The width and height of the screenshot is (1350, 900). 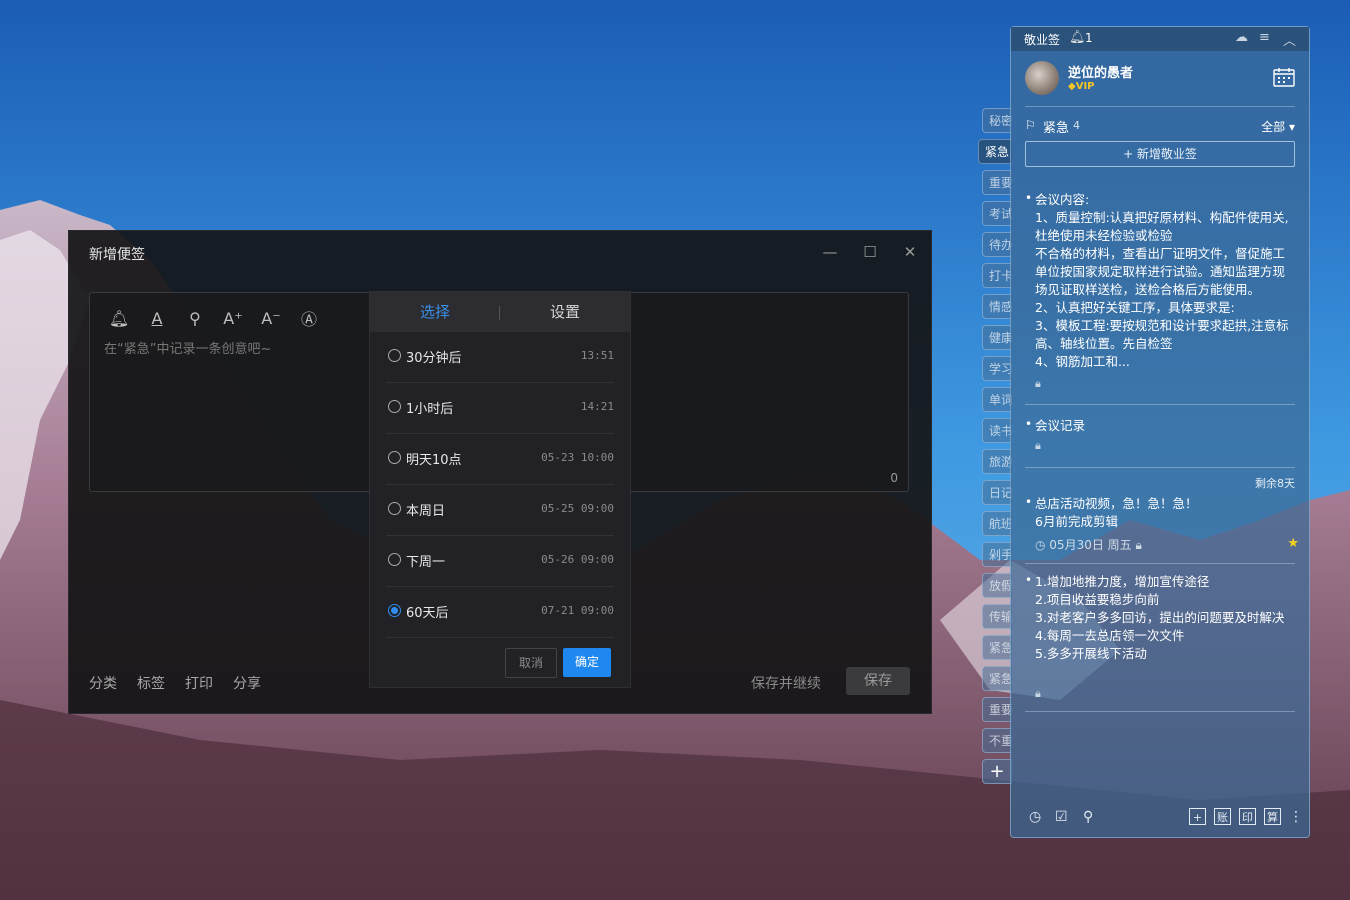 What do you see at coordinates (997, 275) in the screenshot?
I see `side-tab: 打卡` at bounding box center [997, 275].